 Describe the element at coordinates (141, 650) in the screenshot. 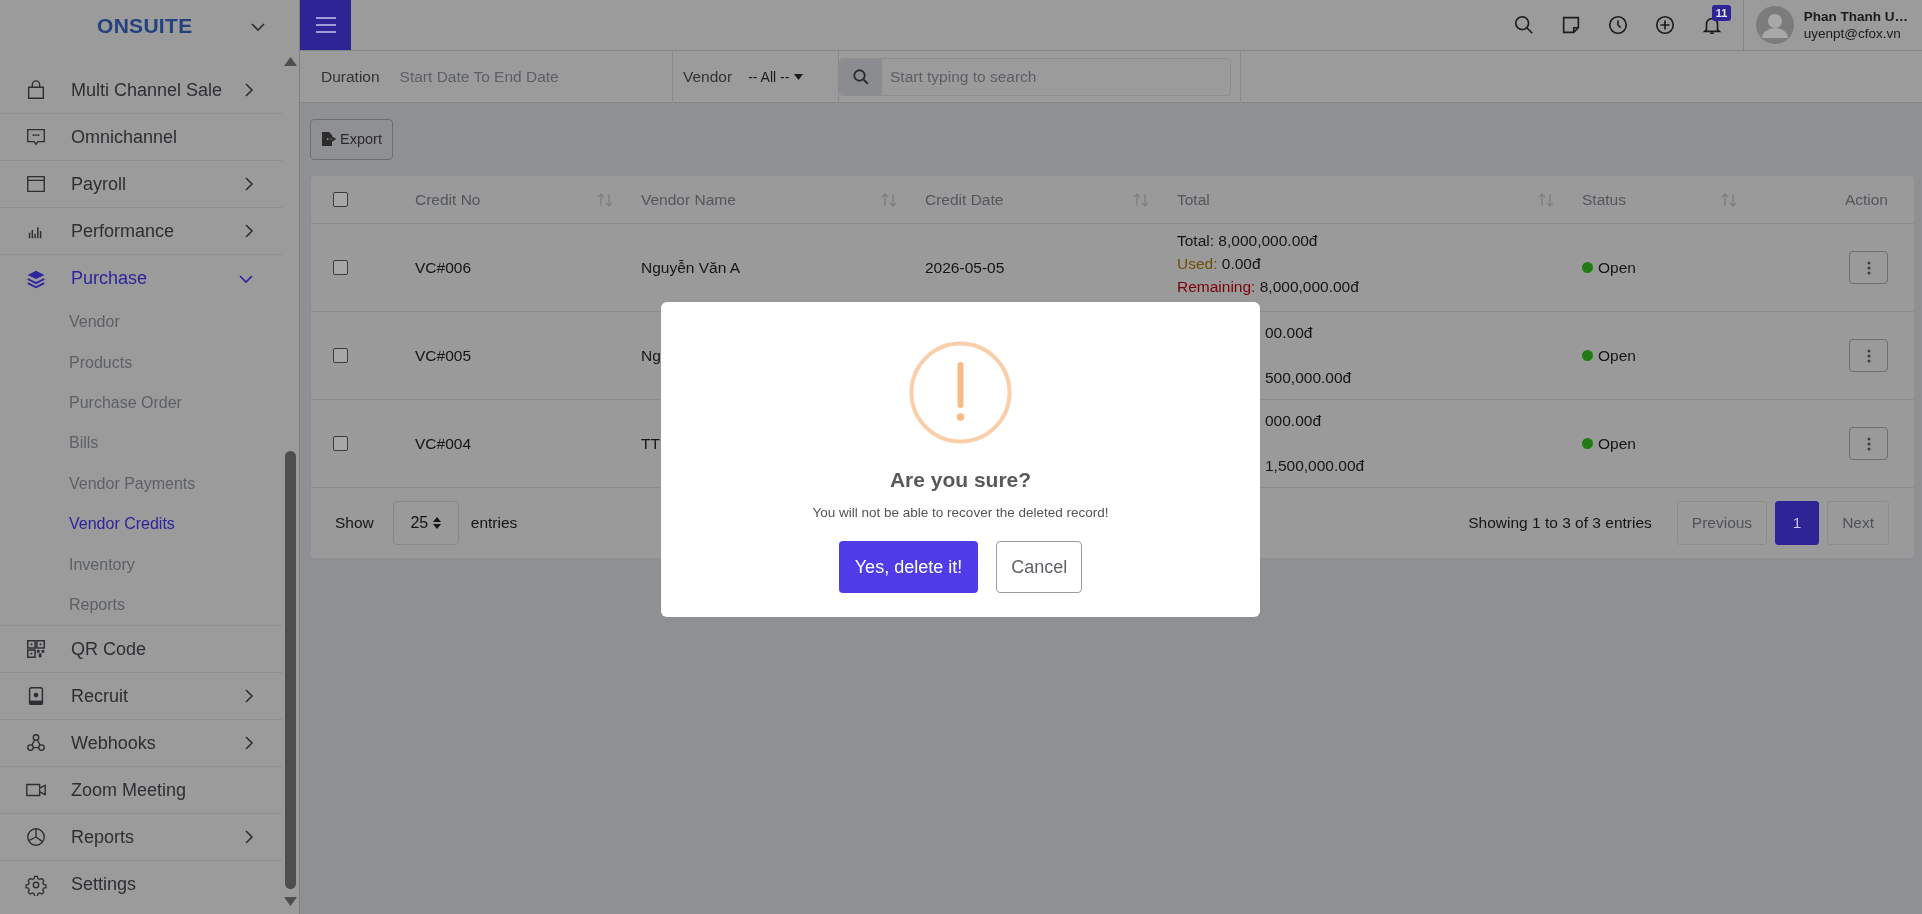

I see `sidebar-item: QR Code` at that location.